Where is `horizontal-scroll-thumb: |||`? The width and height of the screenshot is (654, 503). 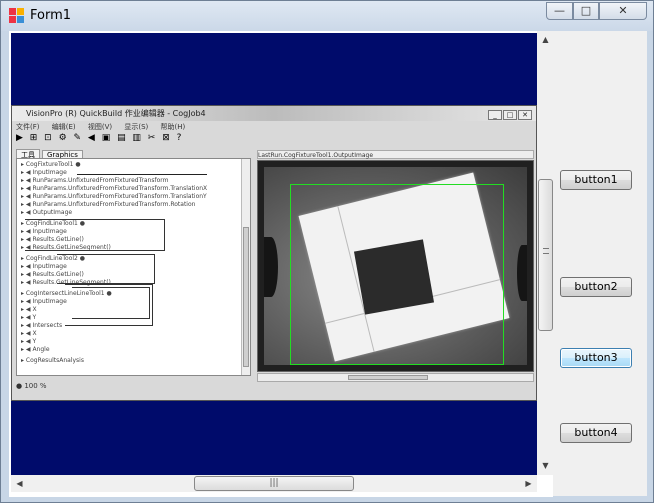 horizontal-scroll-thumb: ||| is located at coordinates (274, 483).